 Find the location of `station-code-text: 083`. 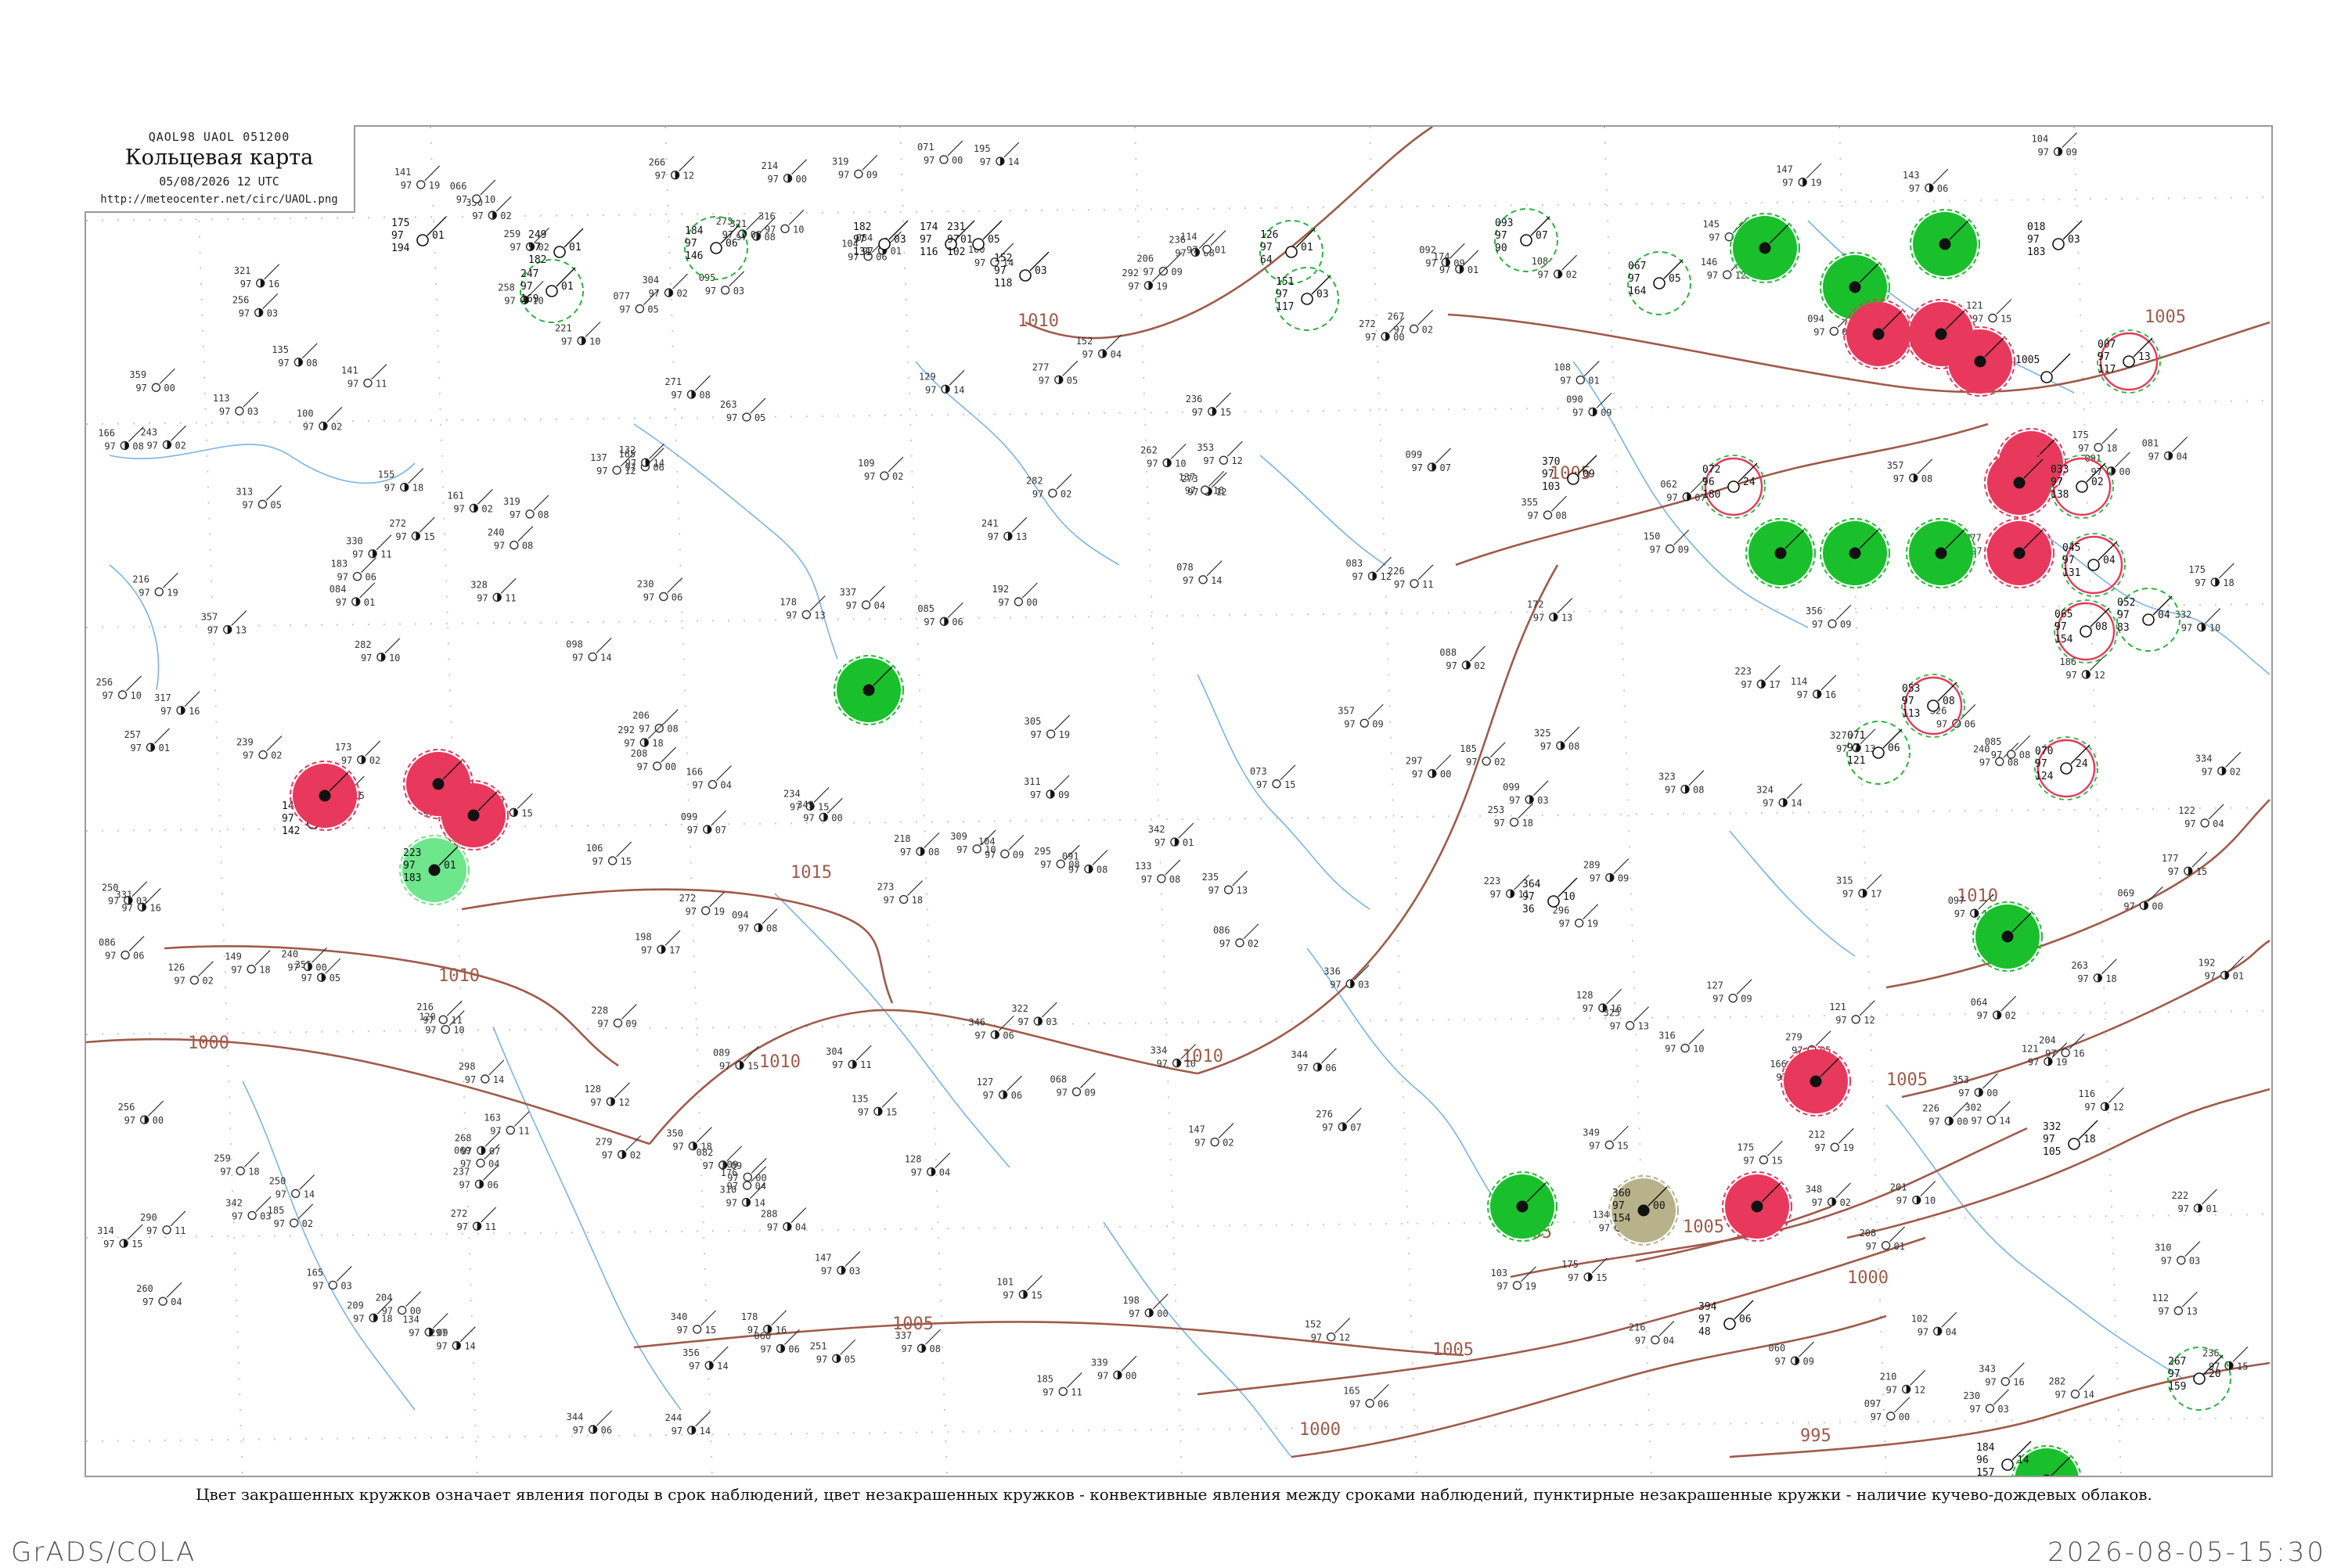

station-code-text: 083 is located at coordinates (1354, 563).